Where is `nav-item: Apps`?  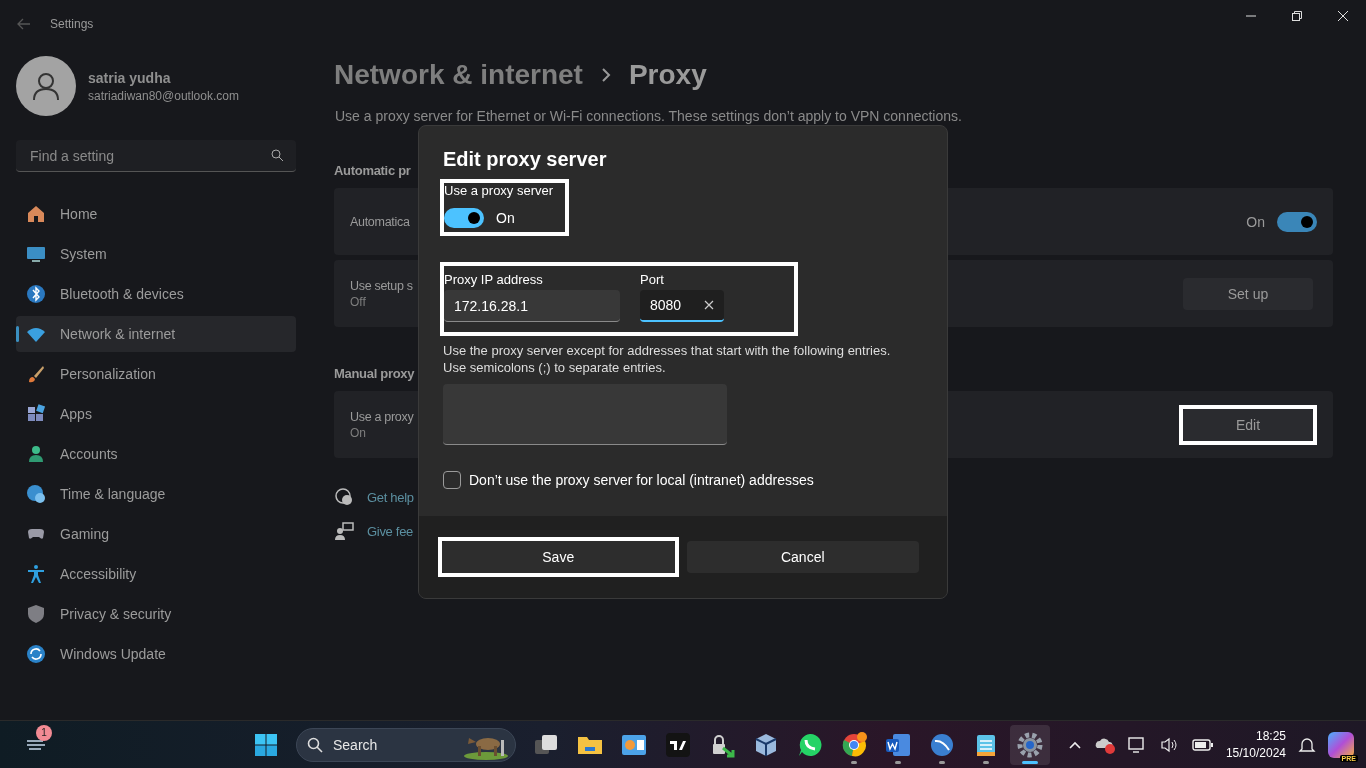
nav-item: Apps is located at coordinates (156, 414).